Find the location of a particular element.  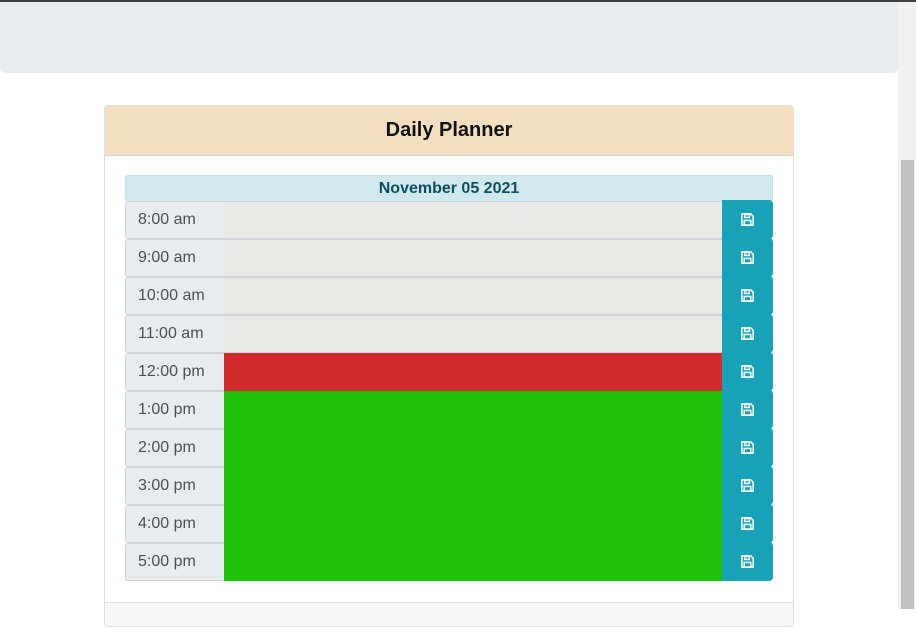

planner-title: Daily Planner is located at coordinates (449, 131).